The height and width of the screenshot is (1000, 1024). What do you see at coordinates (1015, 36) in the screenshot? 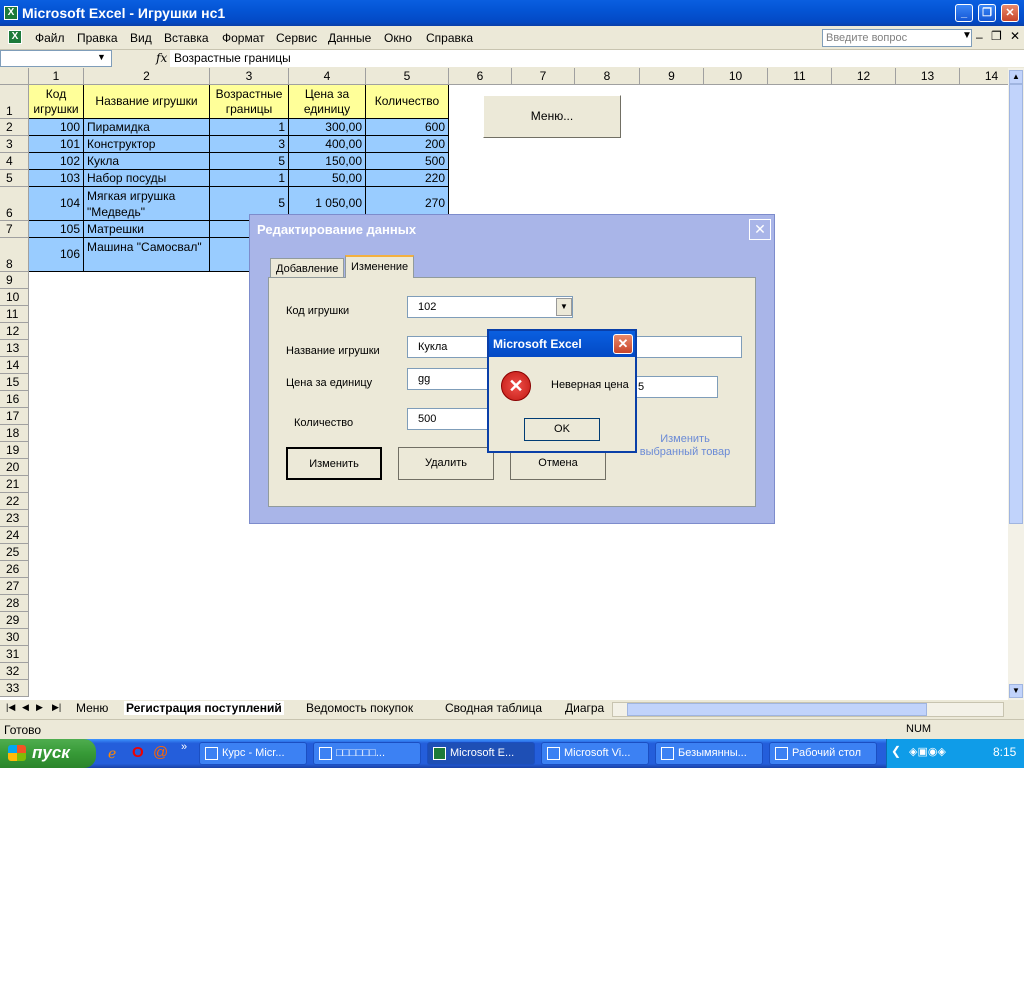
I see `doc-close-button: ✕` at bounding box center [1015, 36].